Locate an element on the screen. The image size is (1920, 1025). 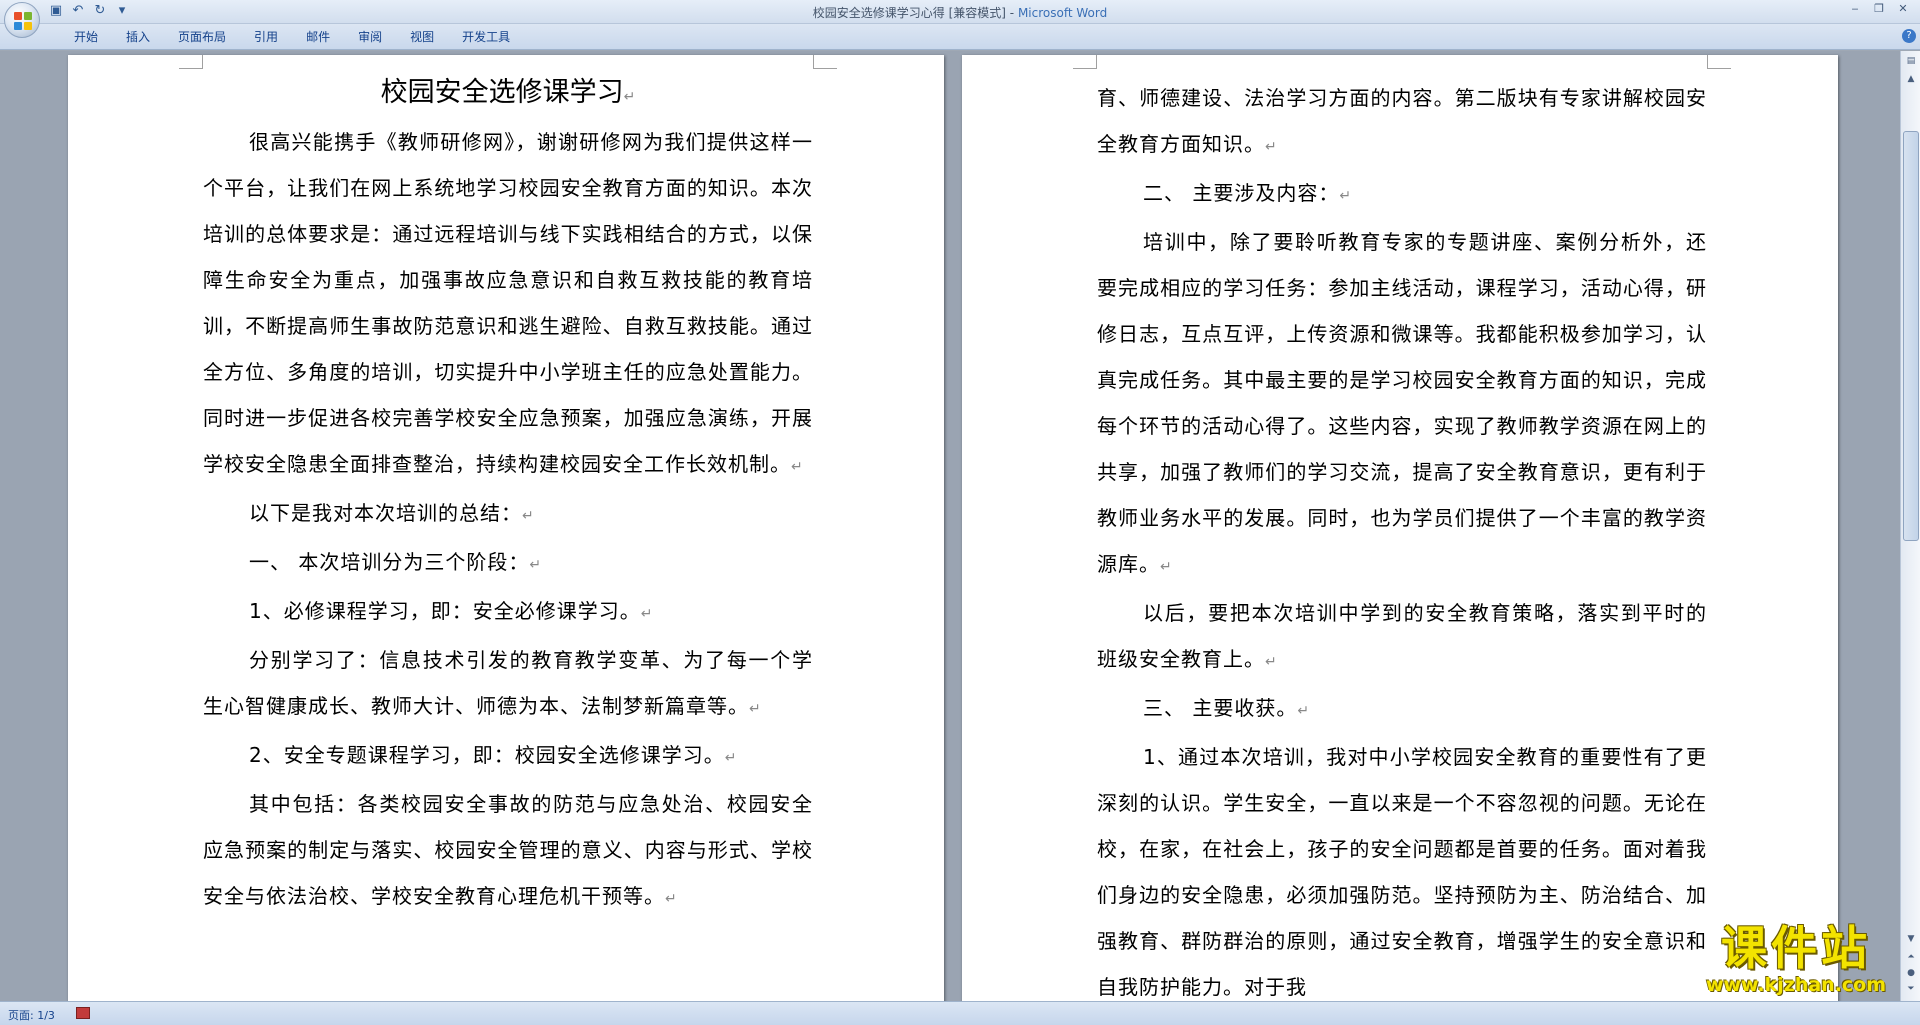
paragraph: 以下是我对本次培训的总结：↵ is located at coordinates (508, 514).